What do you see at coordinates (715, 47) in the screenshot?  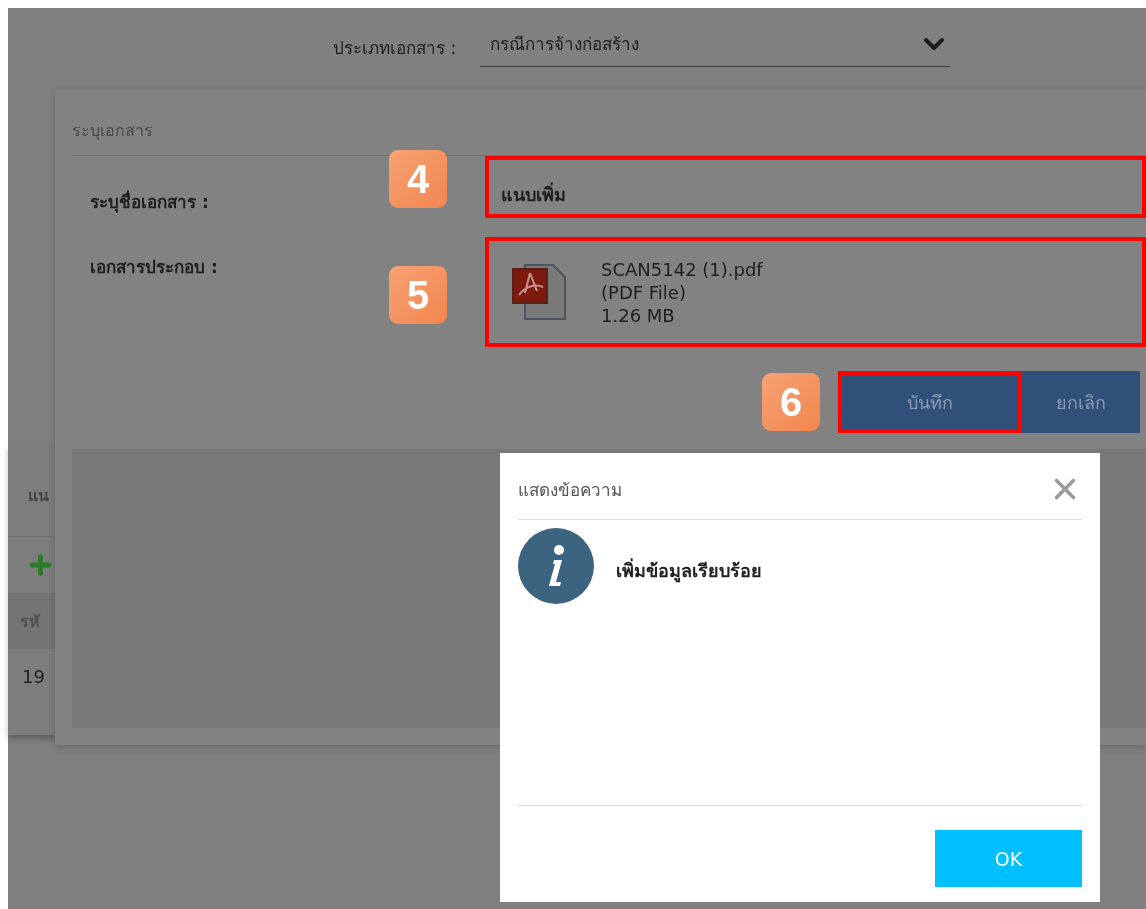 I see `document-type-select: กรณีการจ้างก่อสร้าง` at bounding box center [715, 47].